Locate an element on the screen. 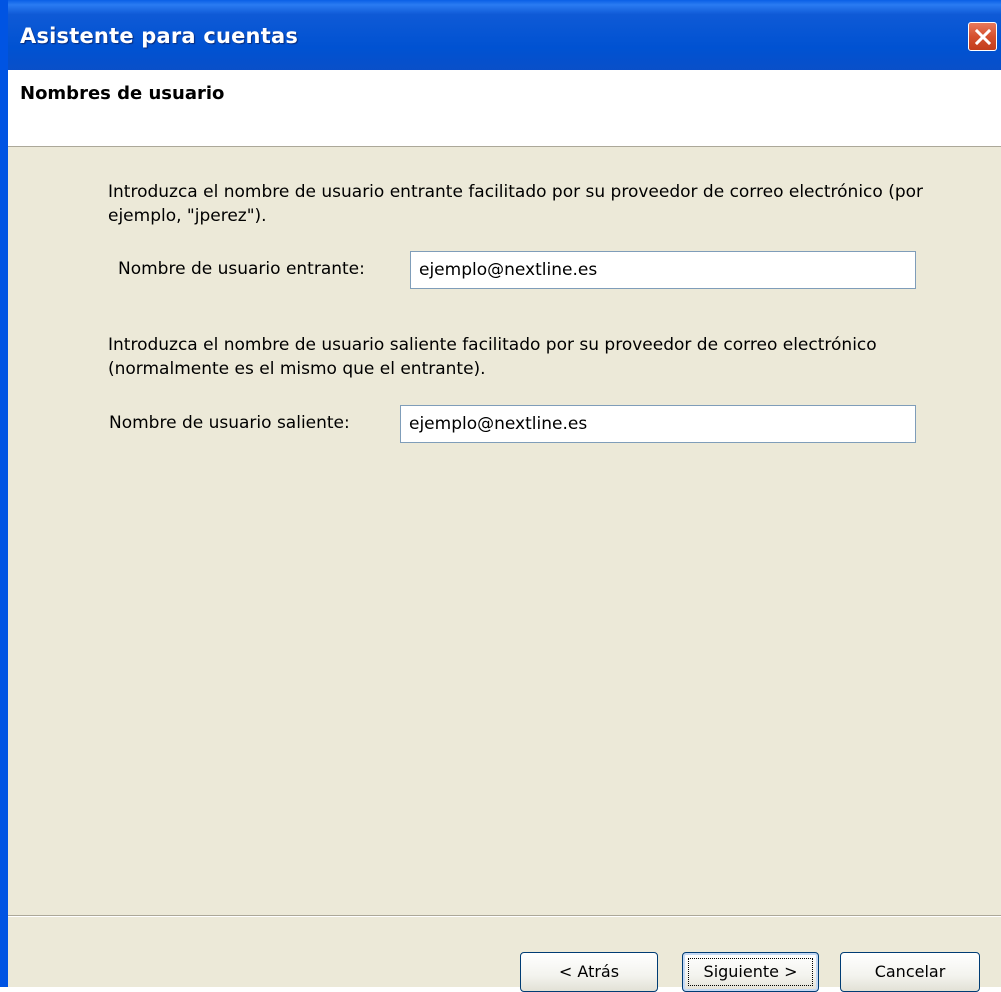 The height and width of the screenshot is (992, 1001). next-button: Siguiente > is located at coordinates (750, 972).